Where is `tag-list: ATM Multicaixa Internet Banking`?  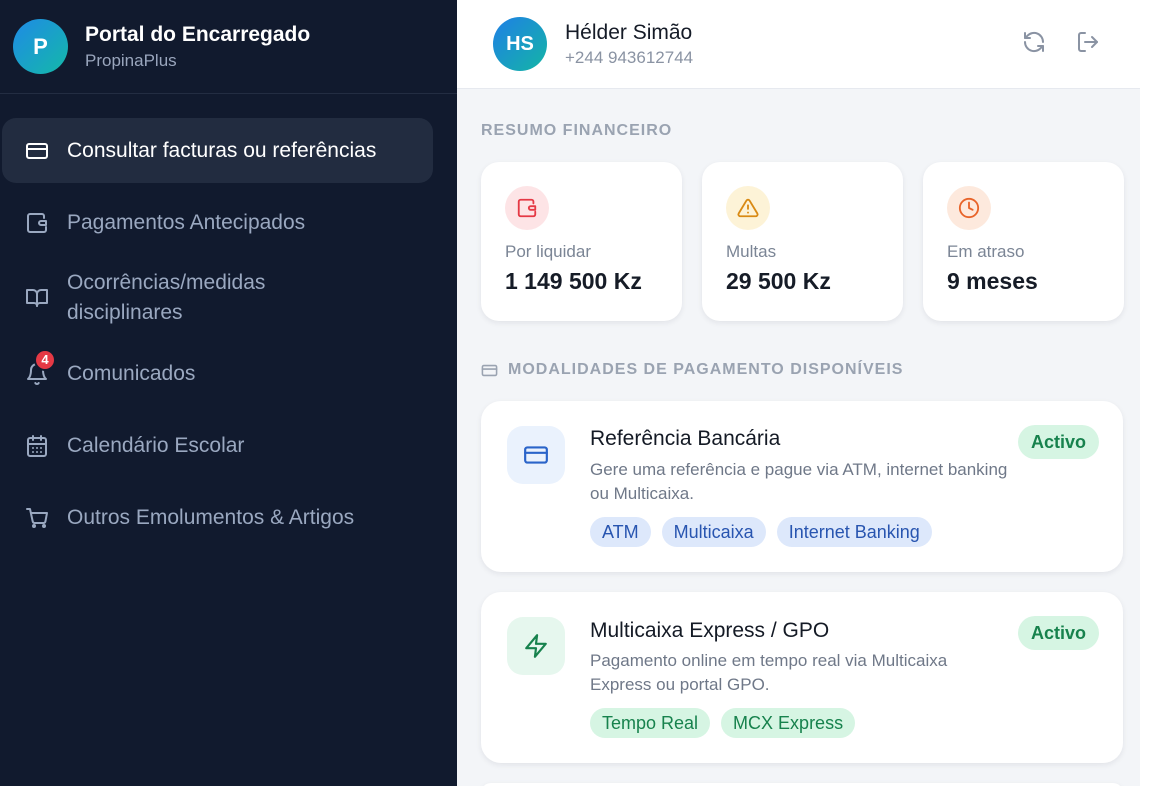
tag-list: ATM Multicaixa Internet Banking is located at coordinates (761, 532).